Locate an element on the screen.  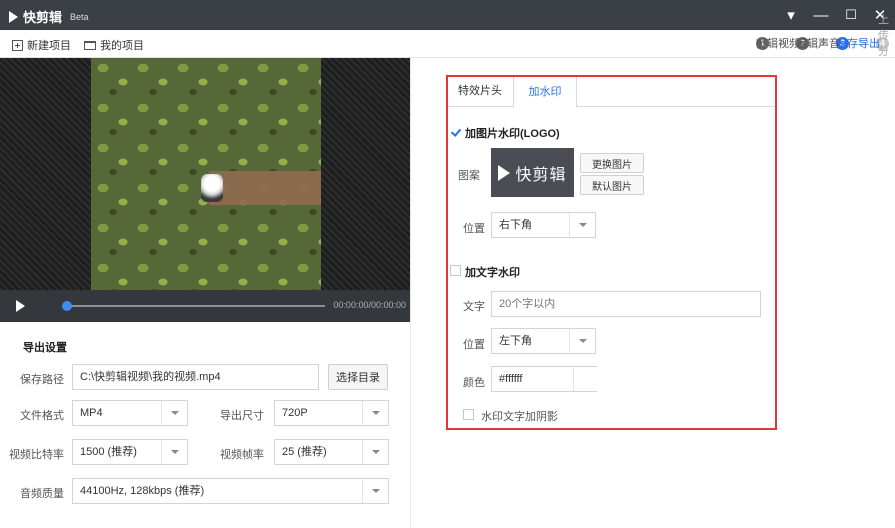
size-value: 720P is located at coordinates (295, 413).